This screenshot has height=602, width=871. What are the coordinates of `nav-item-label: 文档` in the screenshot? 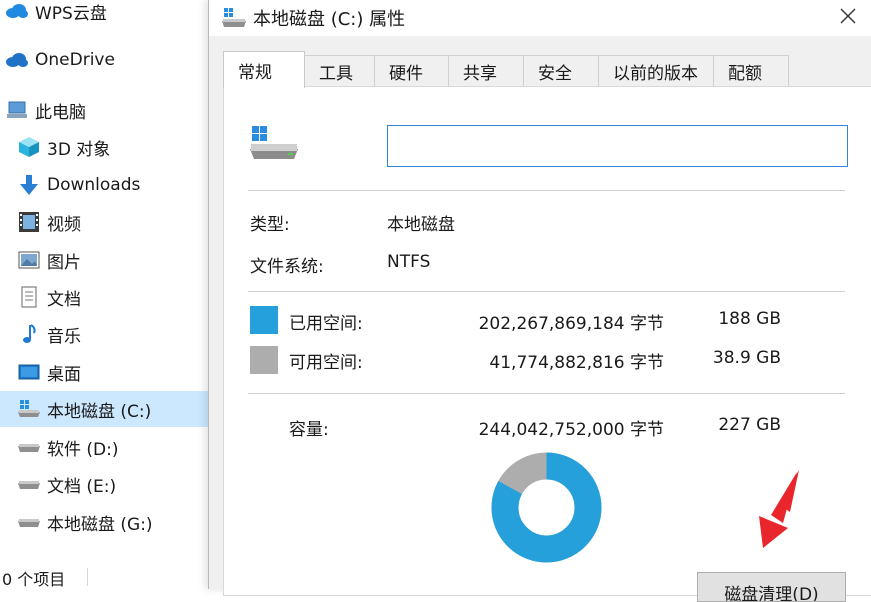 It's located at (64, 299).